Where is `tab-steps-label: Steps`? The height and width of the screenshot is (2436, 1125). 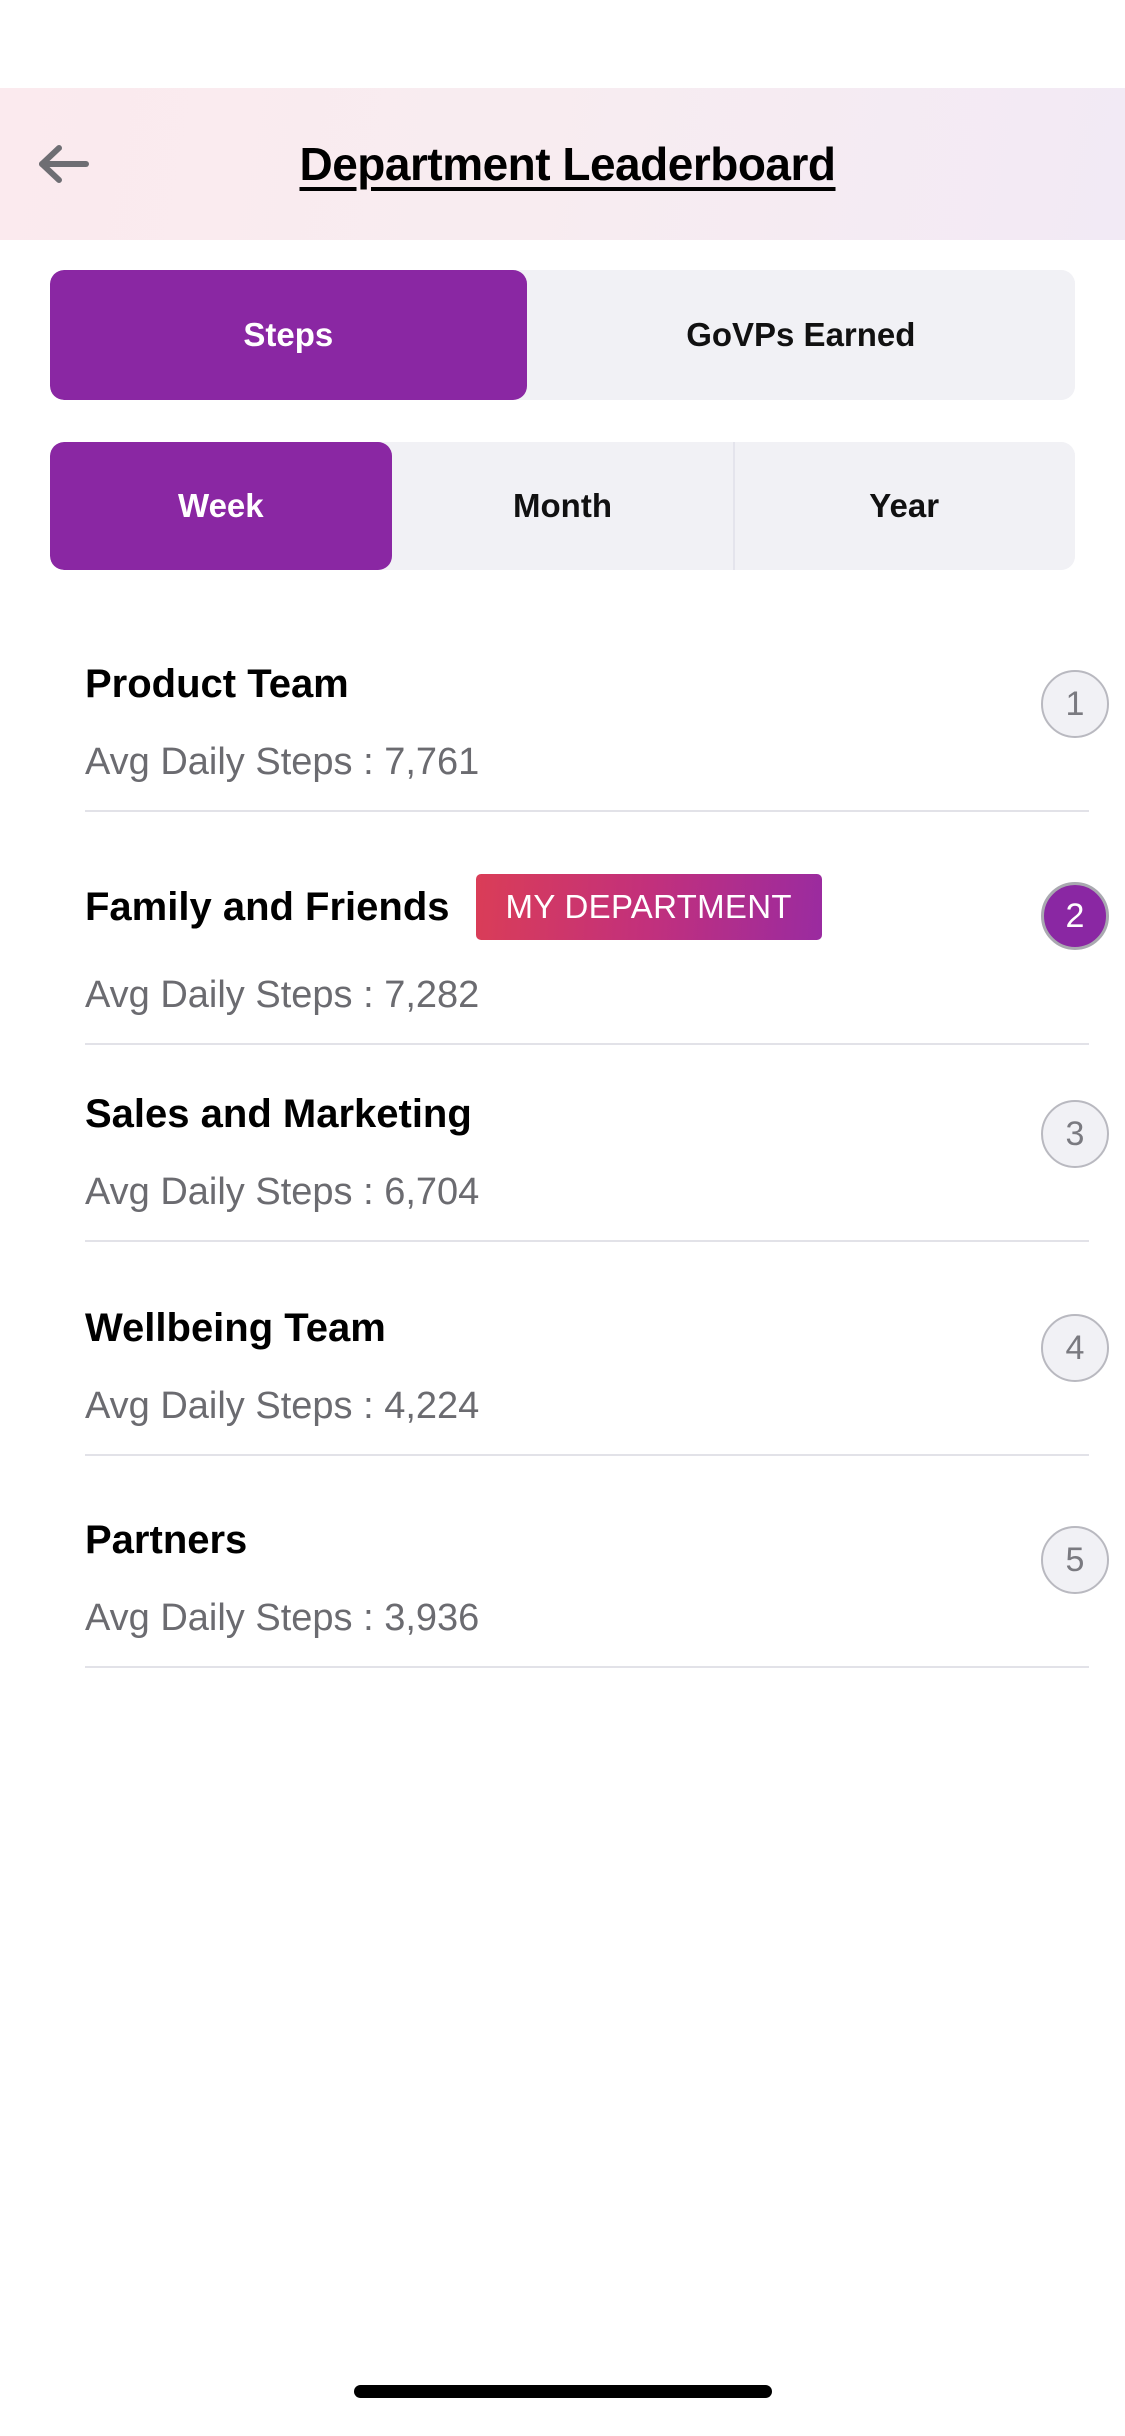 tab-steps-label: Steps is located at coordinates (288, 334).